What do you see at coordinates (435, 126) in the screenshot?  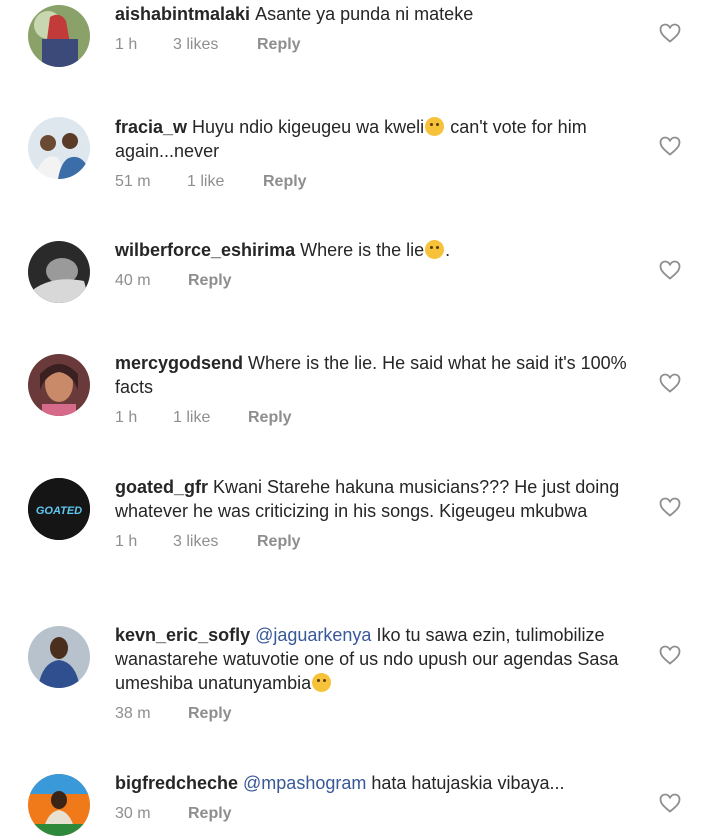 I see `hushed-face-emoji` at bounding box center [435, 126].